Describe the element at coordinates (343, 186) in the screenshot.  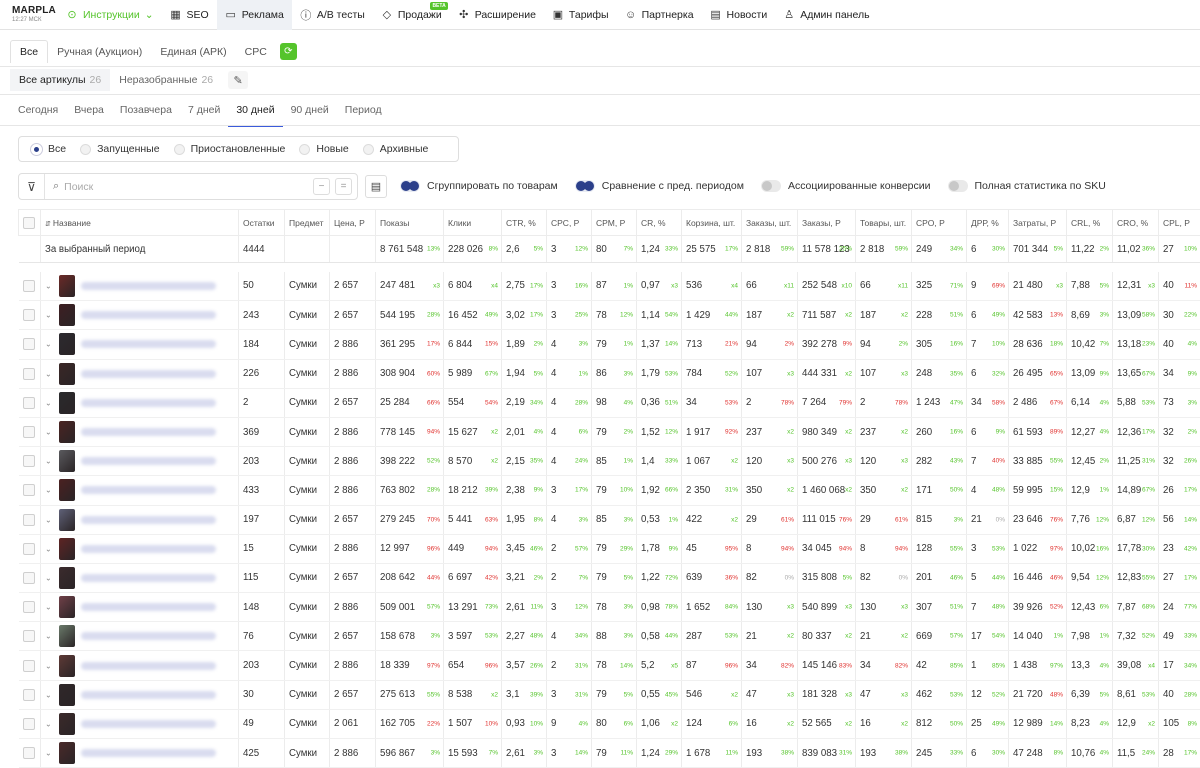
I see `equals-icon: =` at that location.